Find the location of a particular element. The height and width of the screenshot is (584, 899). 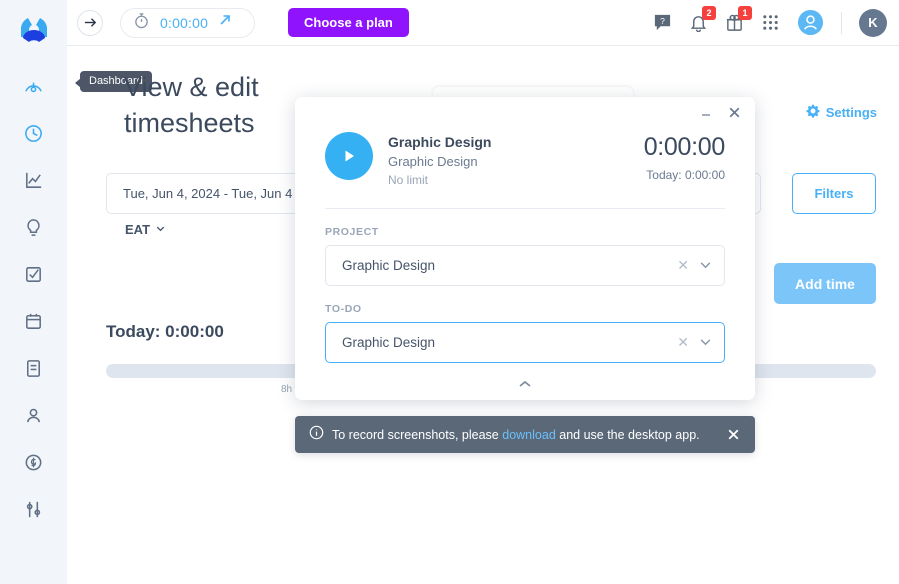

todo-select: Graphic Design ✕ is located at coordinates (525, 342).